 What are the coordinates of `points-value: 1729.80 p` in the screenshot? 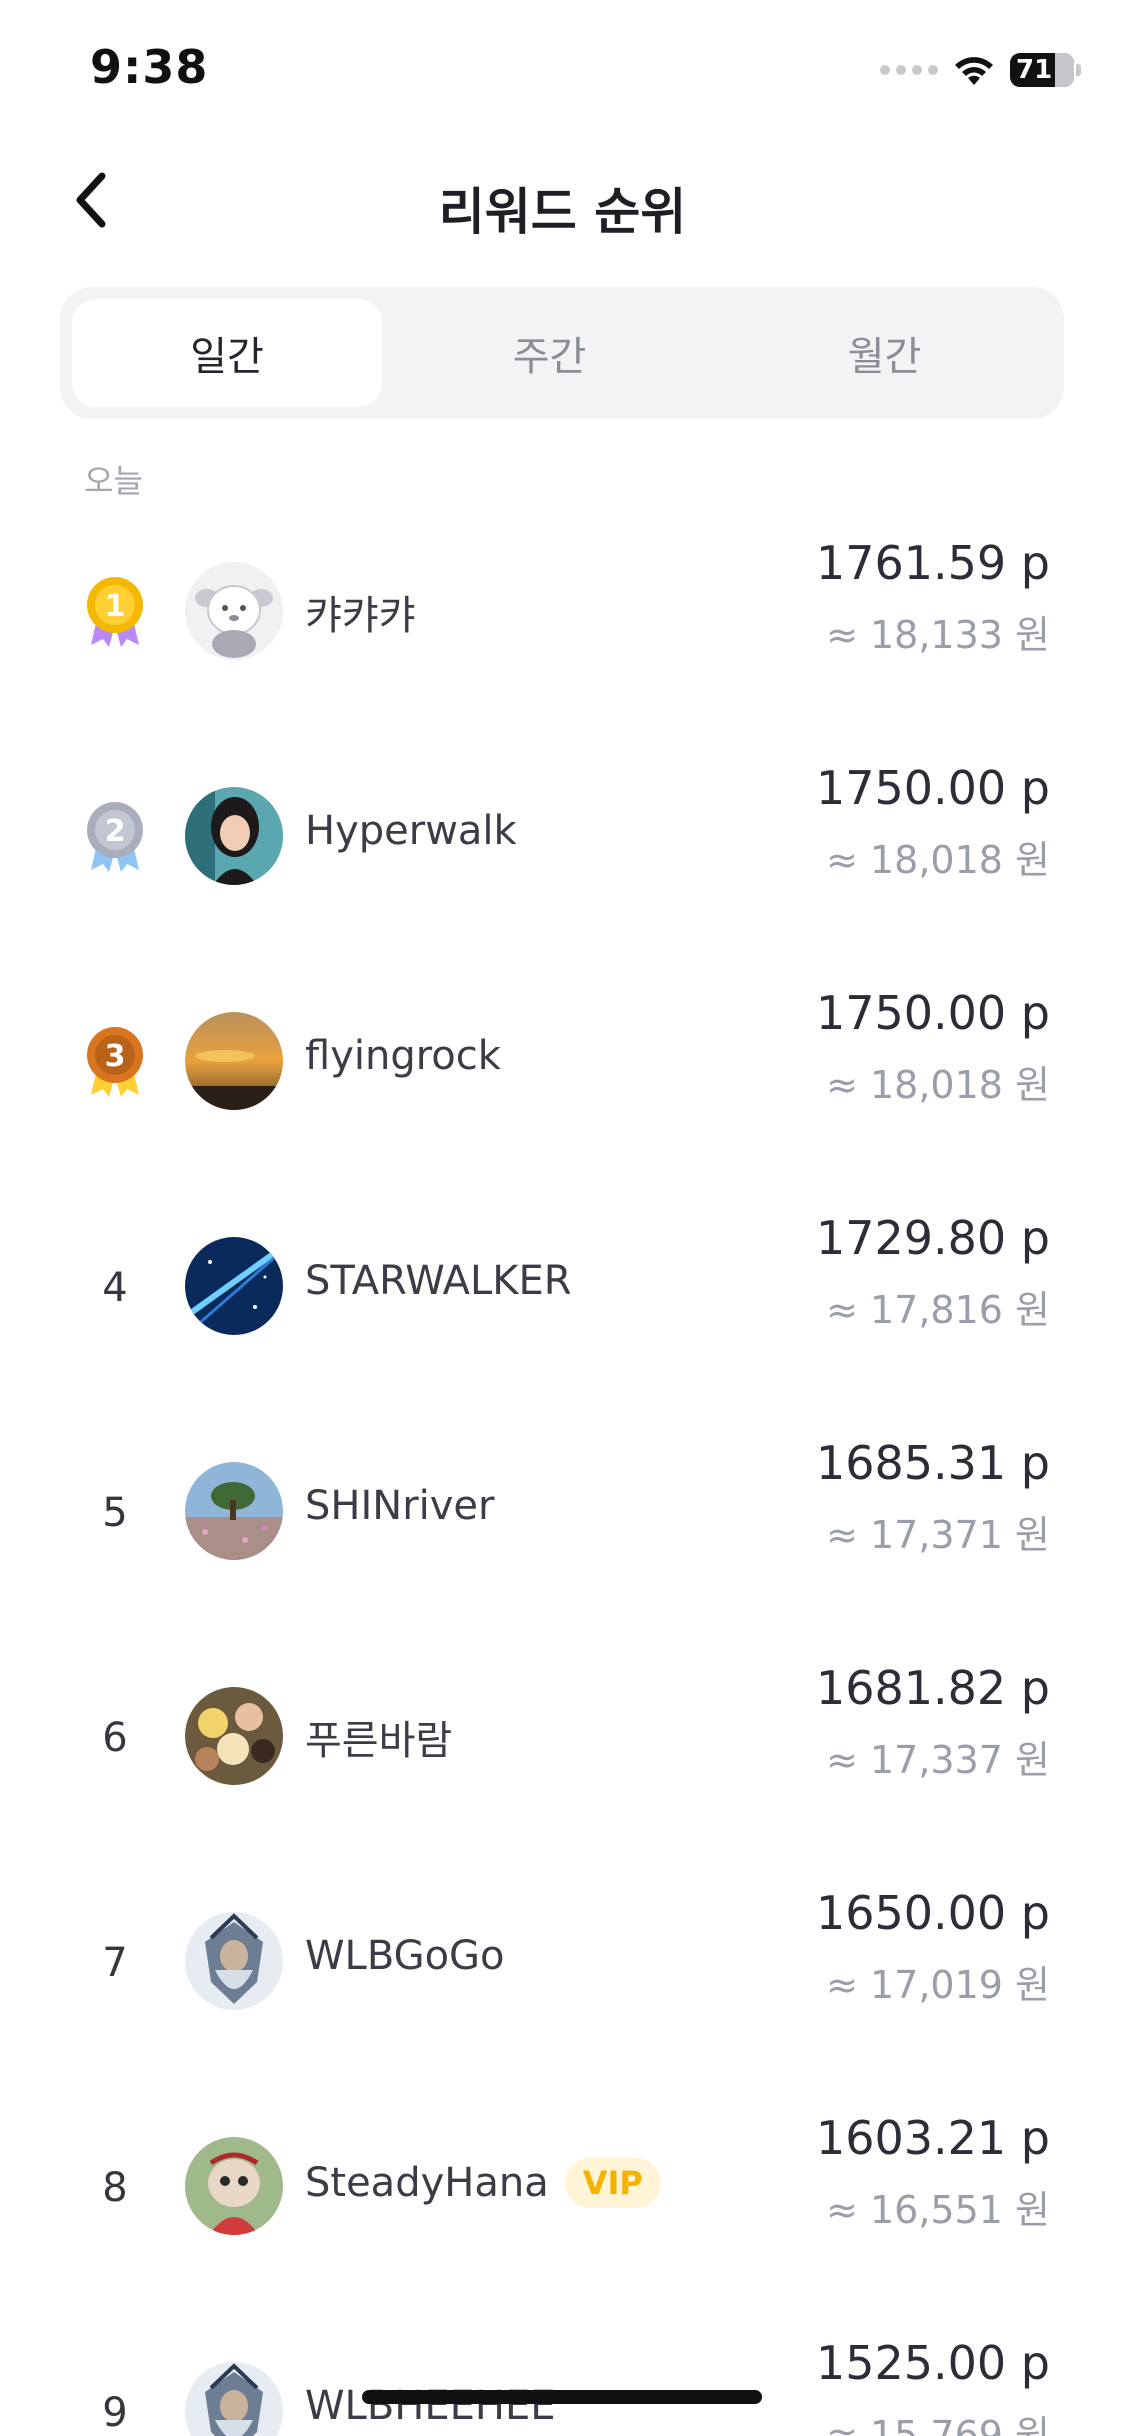 It's located at (932, 1238).